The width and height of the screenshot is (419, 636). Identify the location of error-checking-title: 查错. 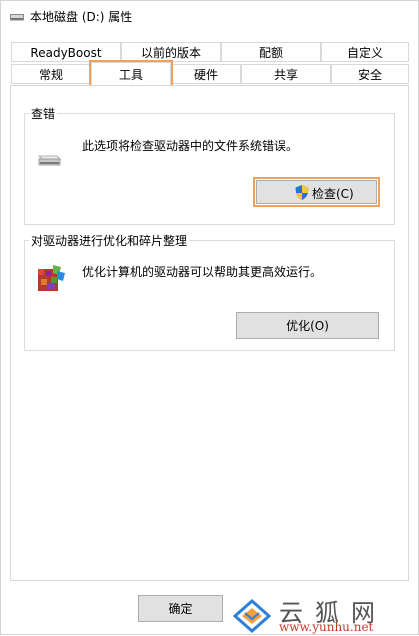
(43, 113).